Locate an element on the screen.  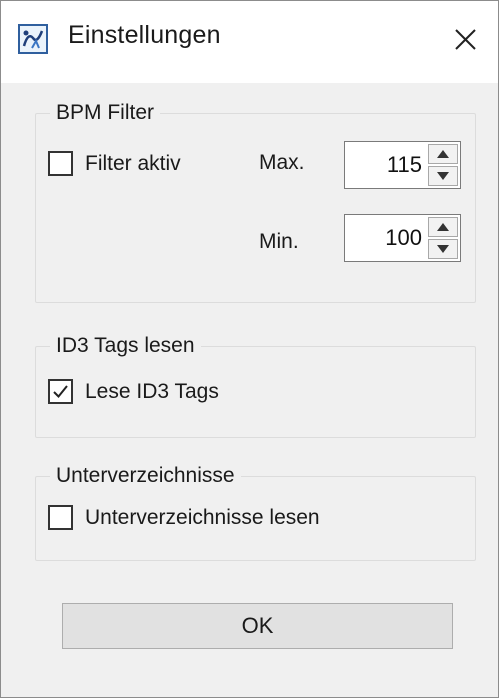
id3-tags-group: ID3 Tags lesen Lese ID3 Tags is located at coordinates (255, 384).